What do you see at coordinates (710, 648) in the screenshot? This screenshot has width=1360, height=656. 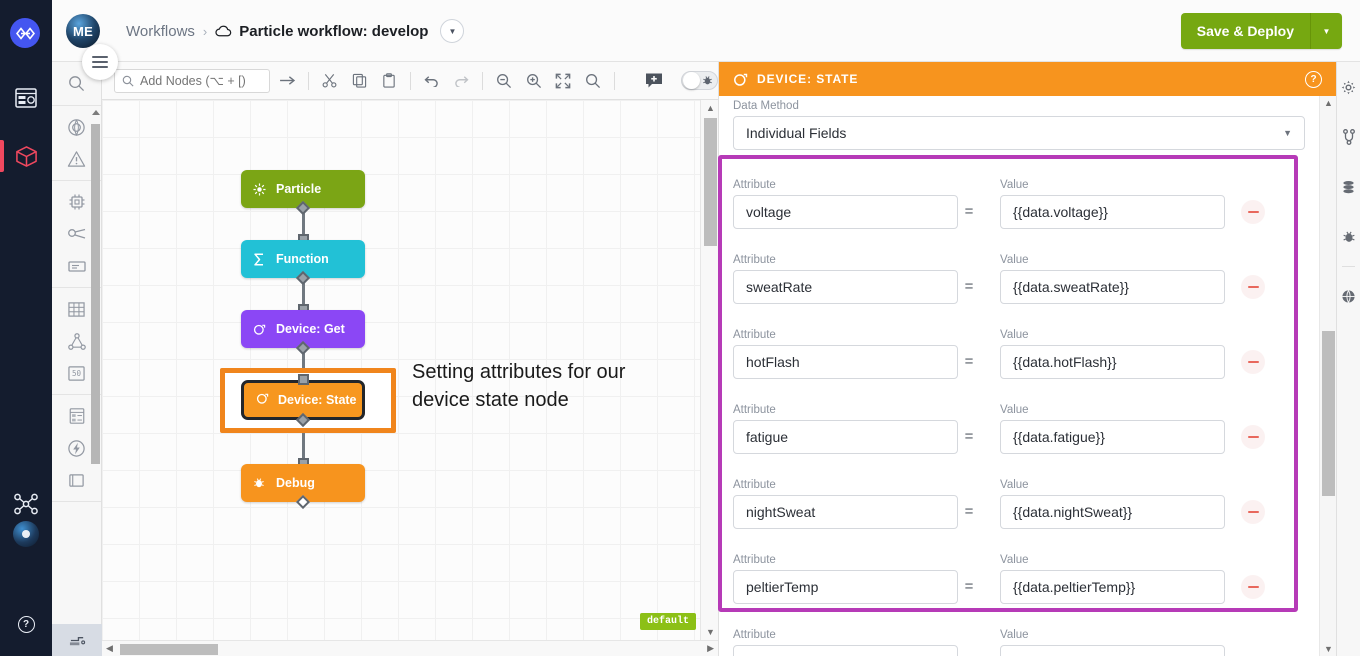 I see `canvas-scroll-right-arrow: ▶` at bounding box center [710, 648].